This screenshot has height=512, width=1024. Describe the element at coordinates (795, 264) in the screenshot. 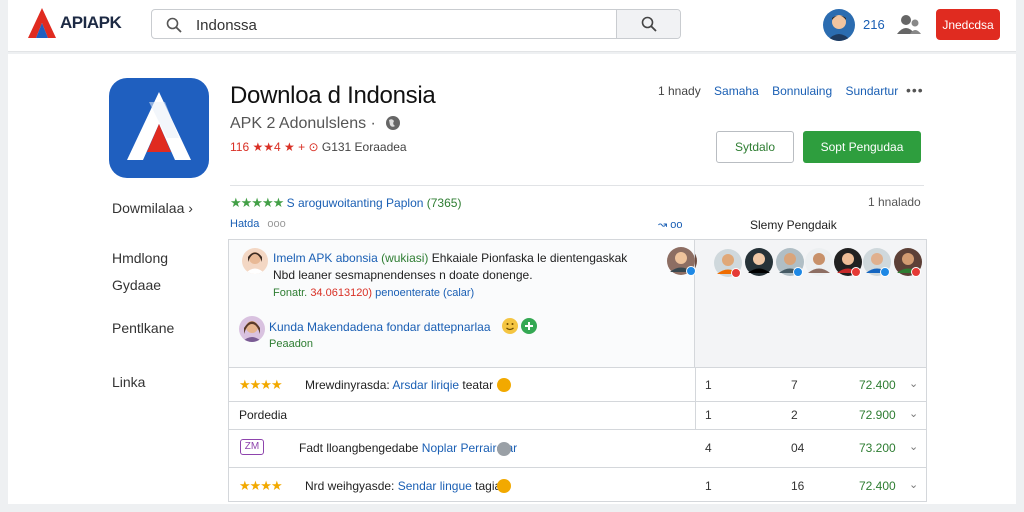

I see `avatar-strip` at that location.